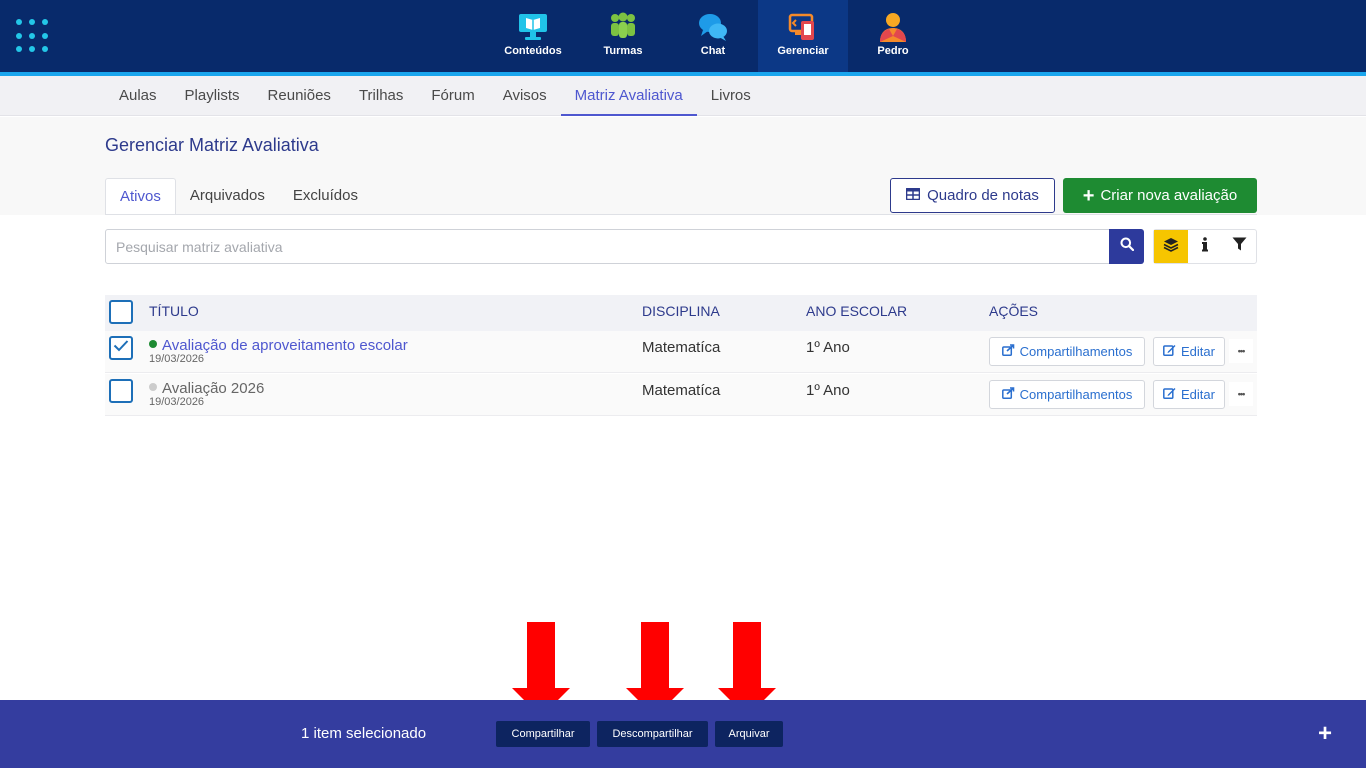 The width and height of the screenshot is (1366, 768). What do you see at coordinates (299, 96) in the screenshot?
I see `subnav-item-reunioes: Reuniões` at bounding box center [299, 96].